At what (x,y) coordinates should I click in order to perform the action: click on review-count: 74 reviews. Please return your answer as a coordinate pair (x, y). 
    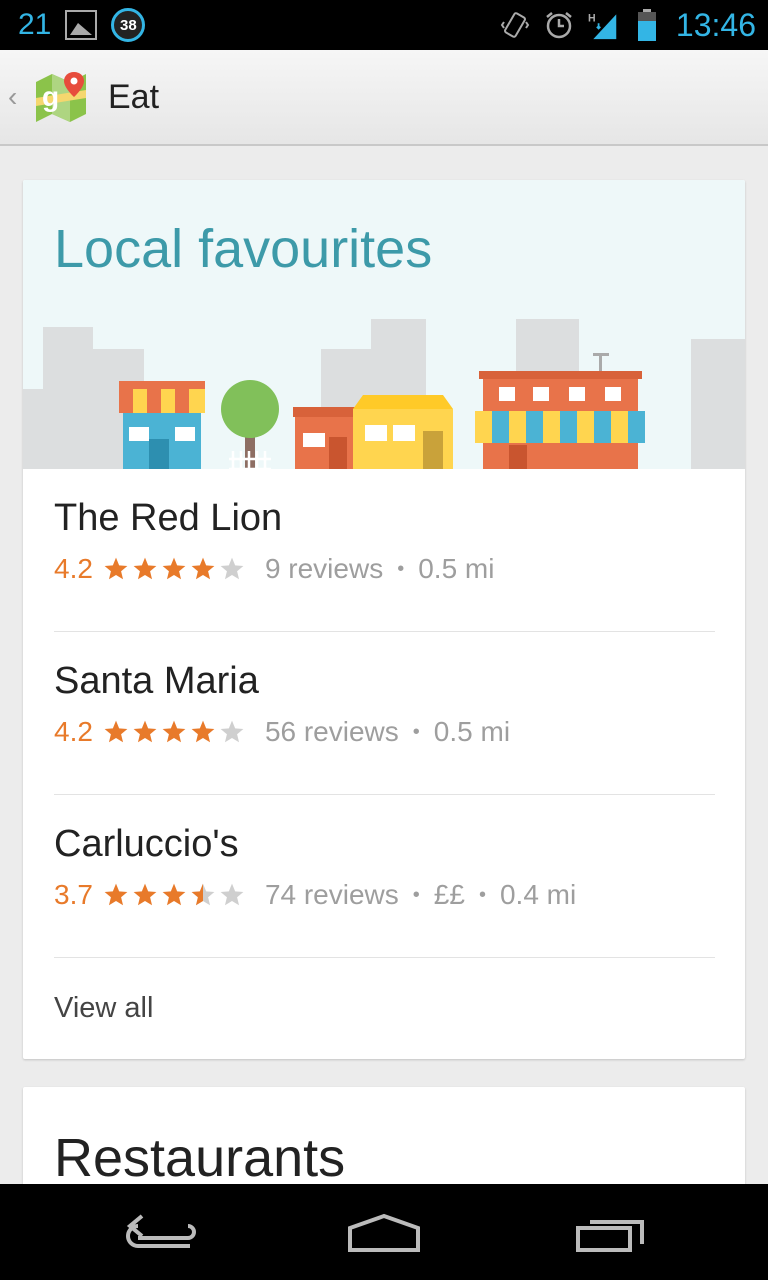
    Looking at the image, I should click on (331, 894).